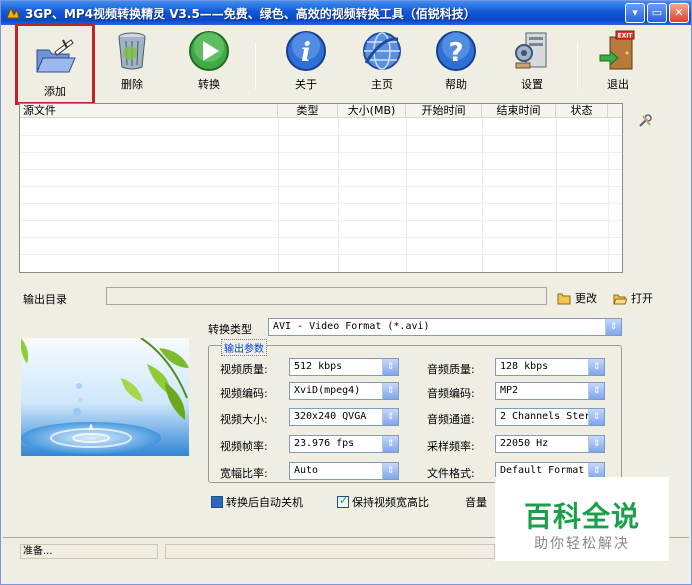 Image resolution: width=692 pixels, height=585 pixels. I want to click on video-size-select: 320x240 QVGA ⇕, so click(344, 417).